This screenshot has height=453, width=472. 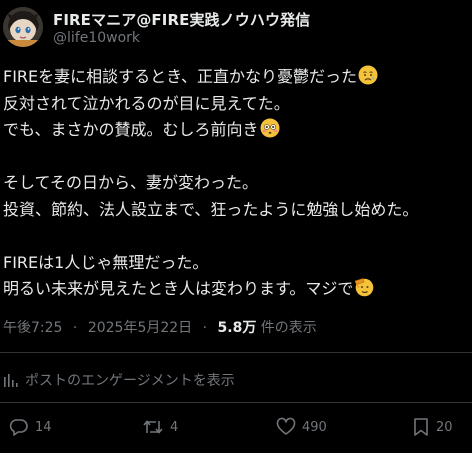 I want to click on bookmark-button: 20, so click(x=432, y=427).